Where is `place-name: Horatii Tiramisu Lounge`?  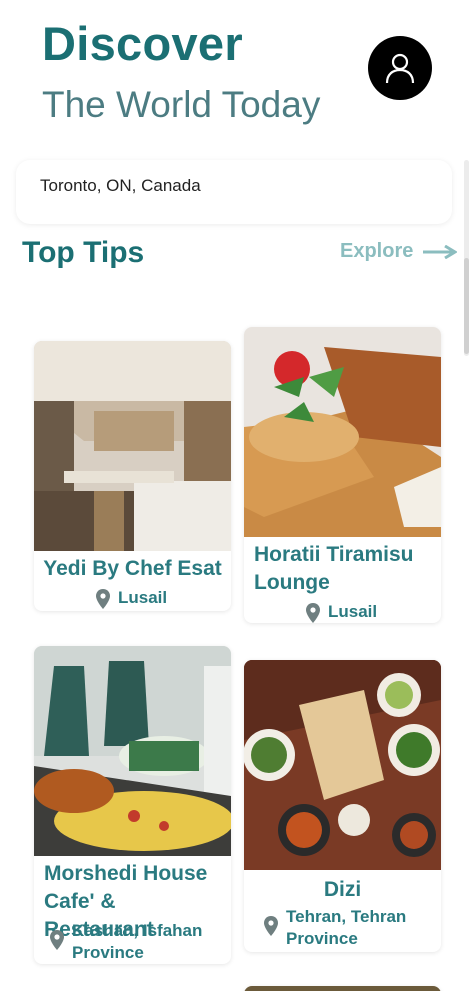
place-name: Horatii Tiramisu Lounge is located at coordinates (334, 568).